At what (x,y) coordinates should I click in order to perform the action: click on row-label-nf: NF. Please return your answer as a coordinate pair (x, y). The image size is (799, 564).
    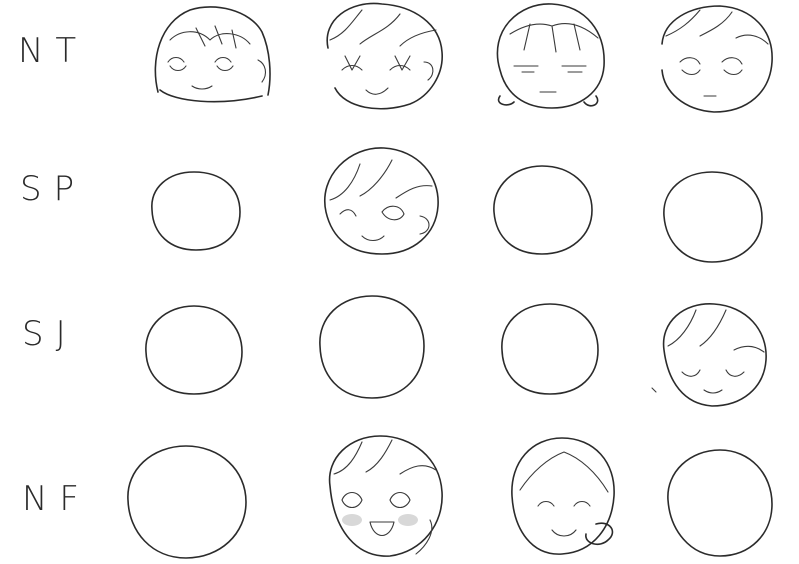
    Looking at the image, I should click on (56, 499).